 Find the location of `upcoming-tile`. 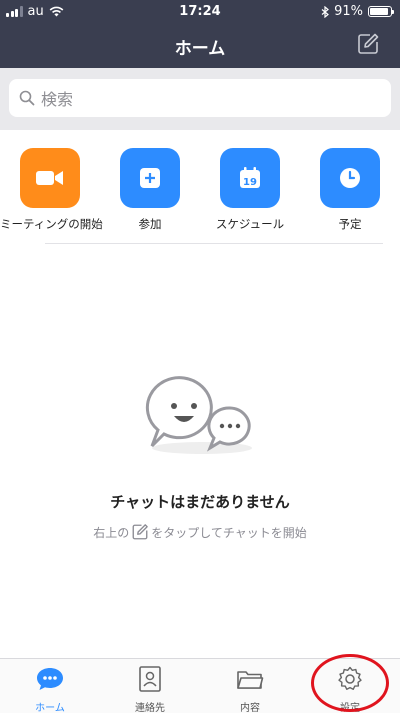

upcoming-tile is located at coordinates (350, 178).